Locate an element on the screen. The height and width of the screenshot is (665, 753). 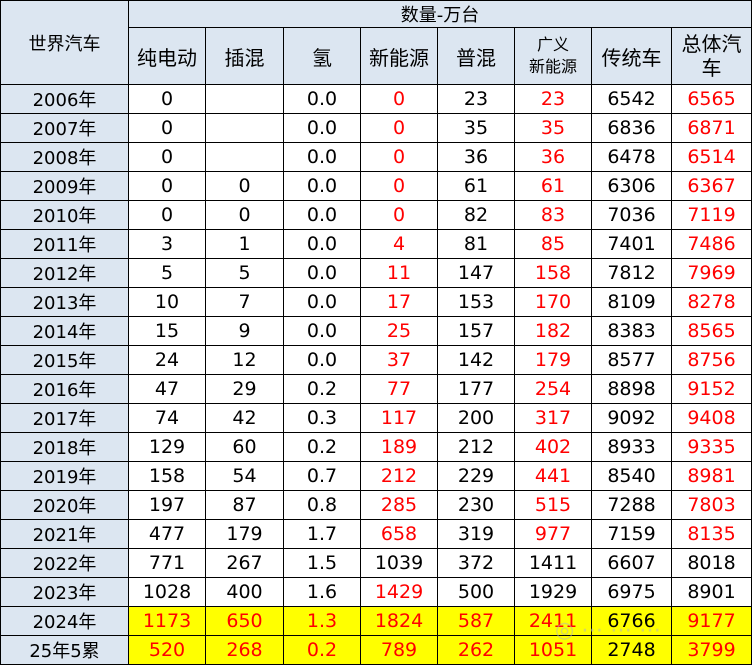
cell-broad-nev: 35 is located at coordinates (553, 128).